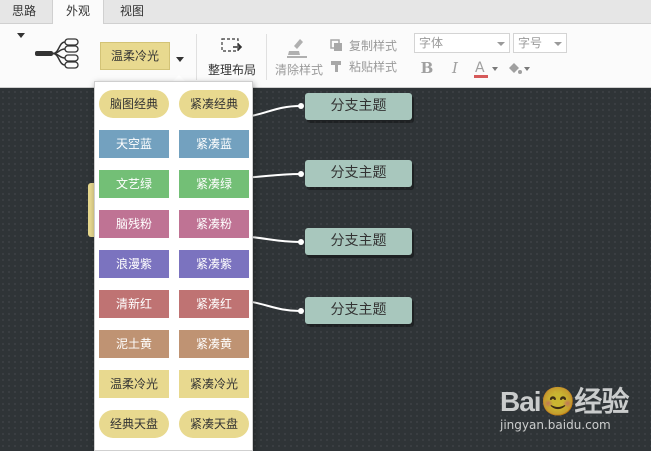 The width and height of the screenshot is (651, 451). I want to click on arrange-layout-button: 整理布局, so click(232, 69).